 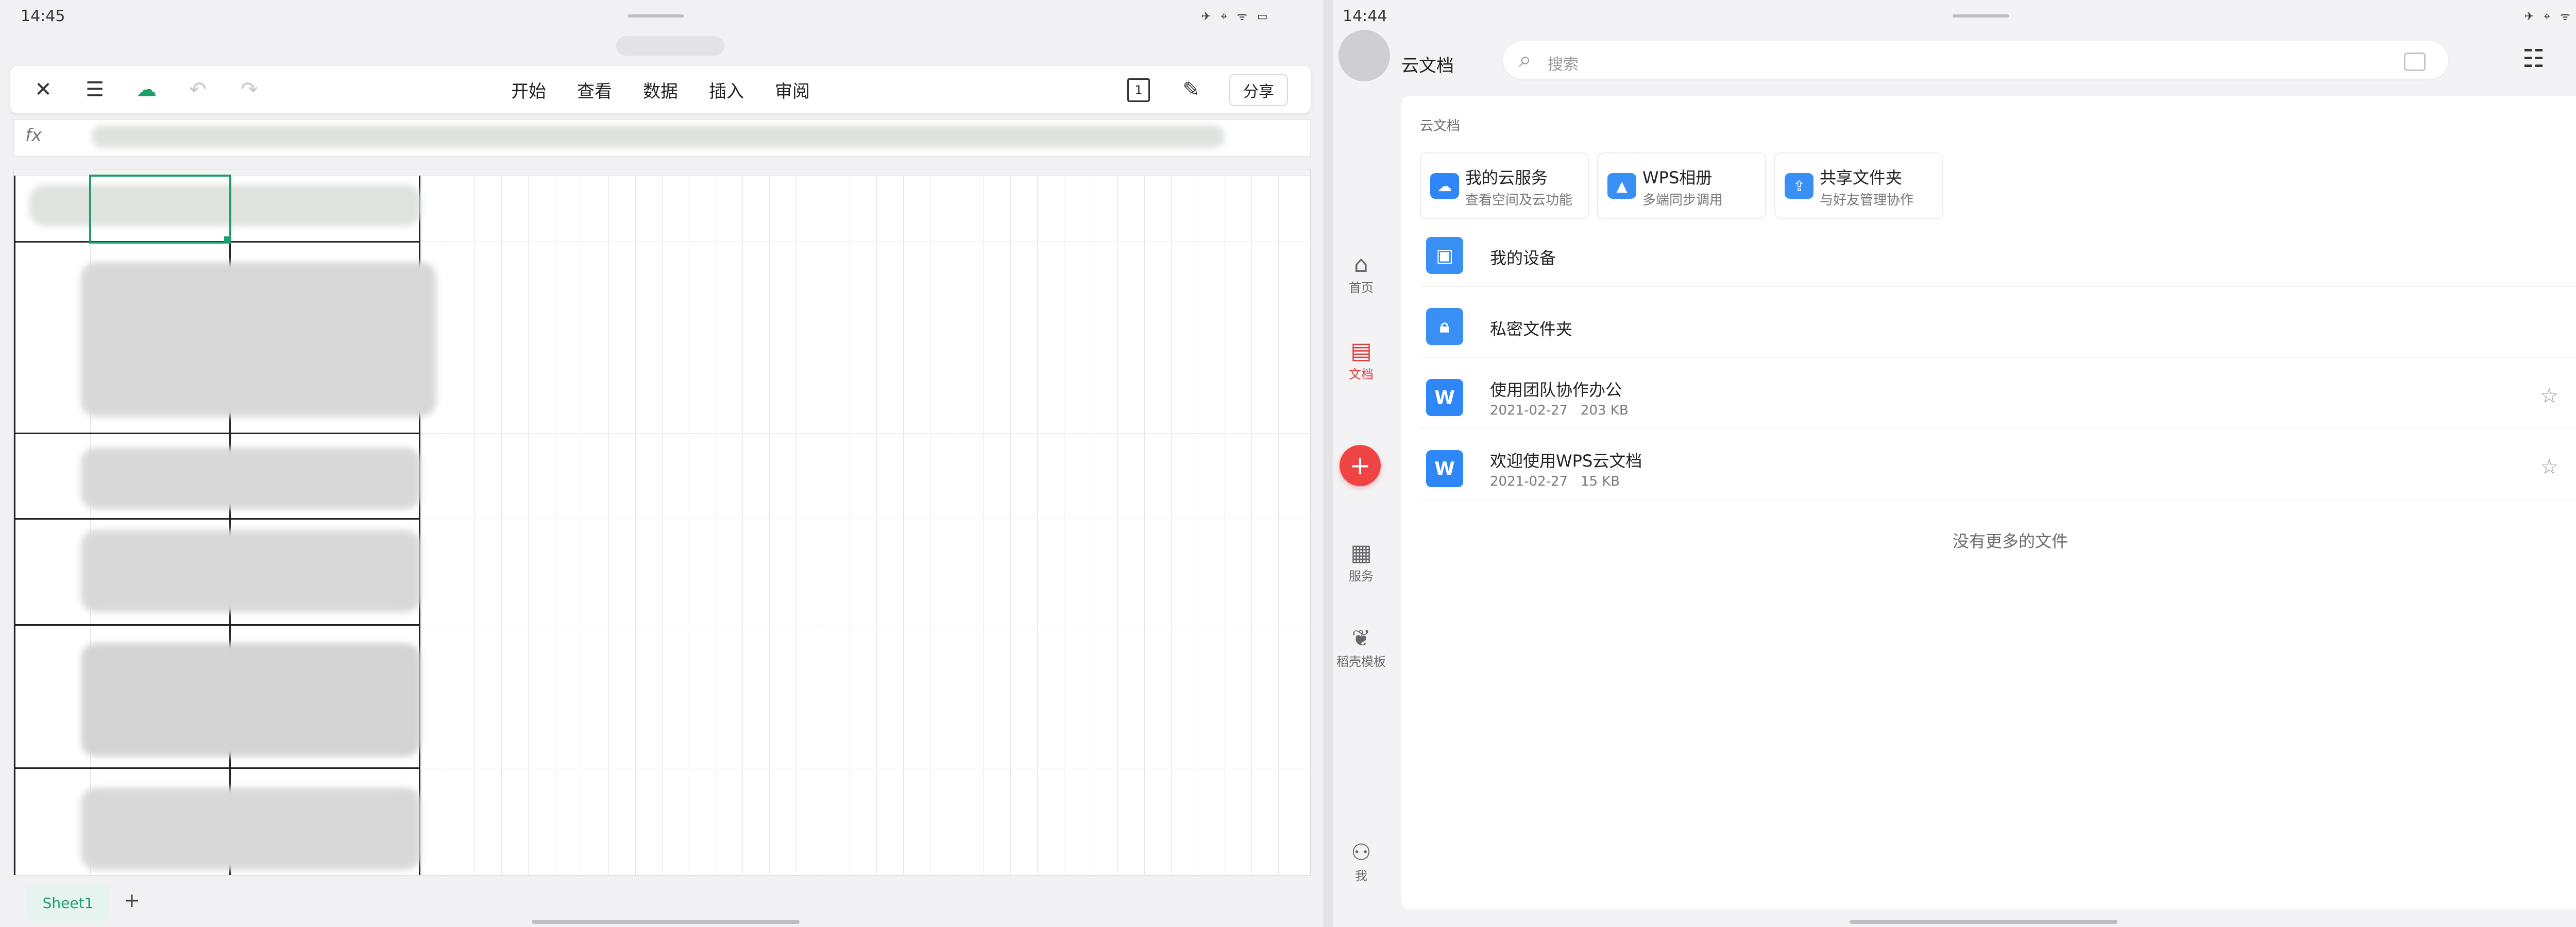 What do you see at coordinates (1604, 410) in the screenshot?
I see `file-size: 203 KB` at bounding box center [1604, 410].